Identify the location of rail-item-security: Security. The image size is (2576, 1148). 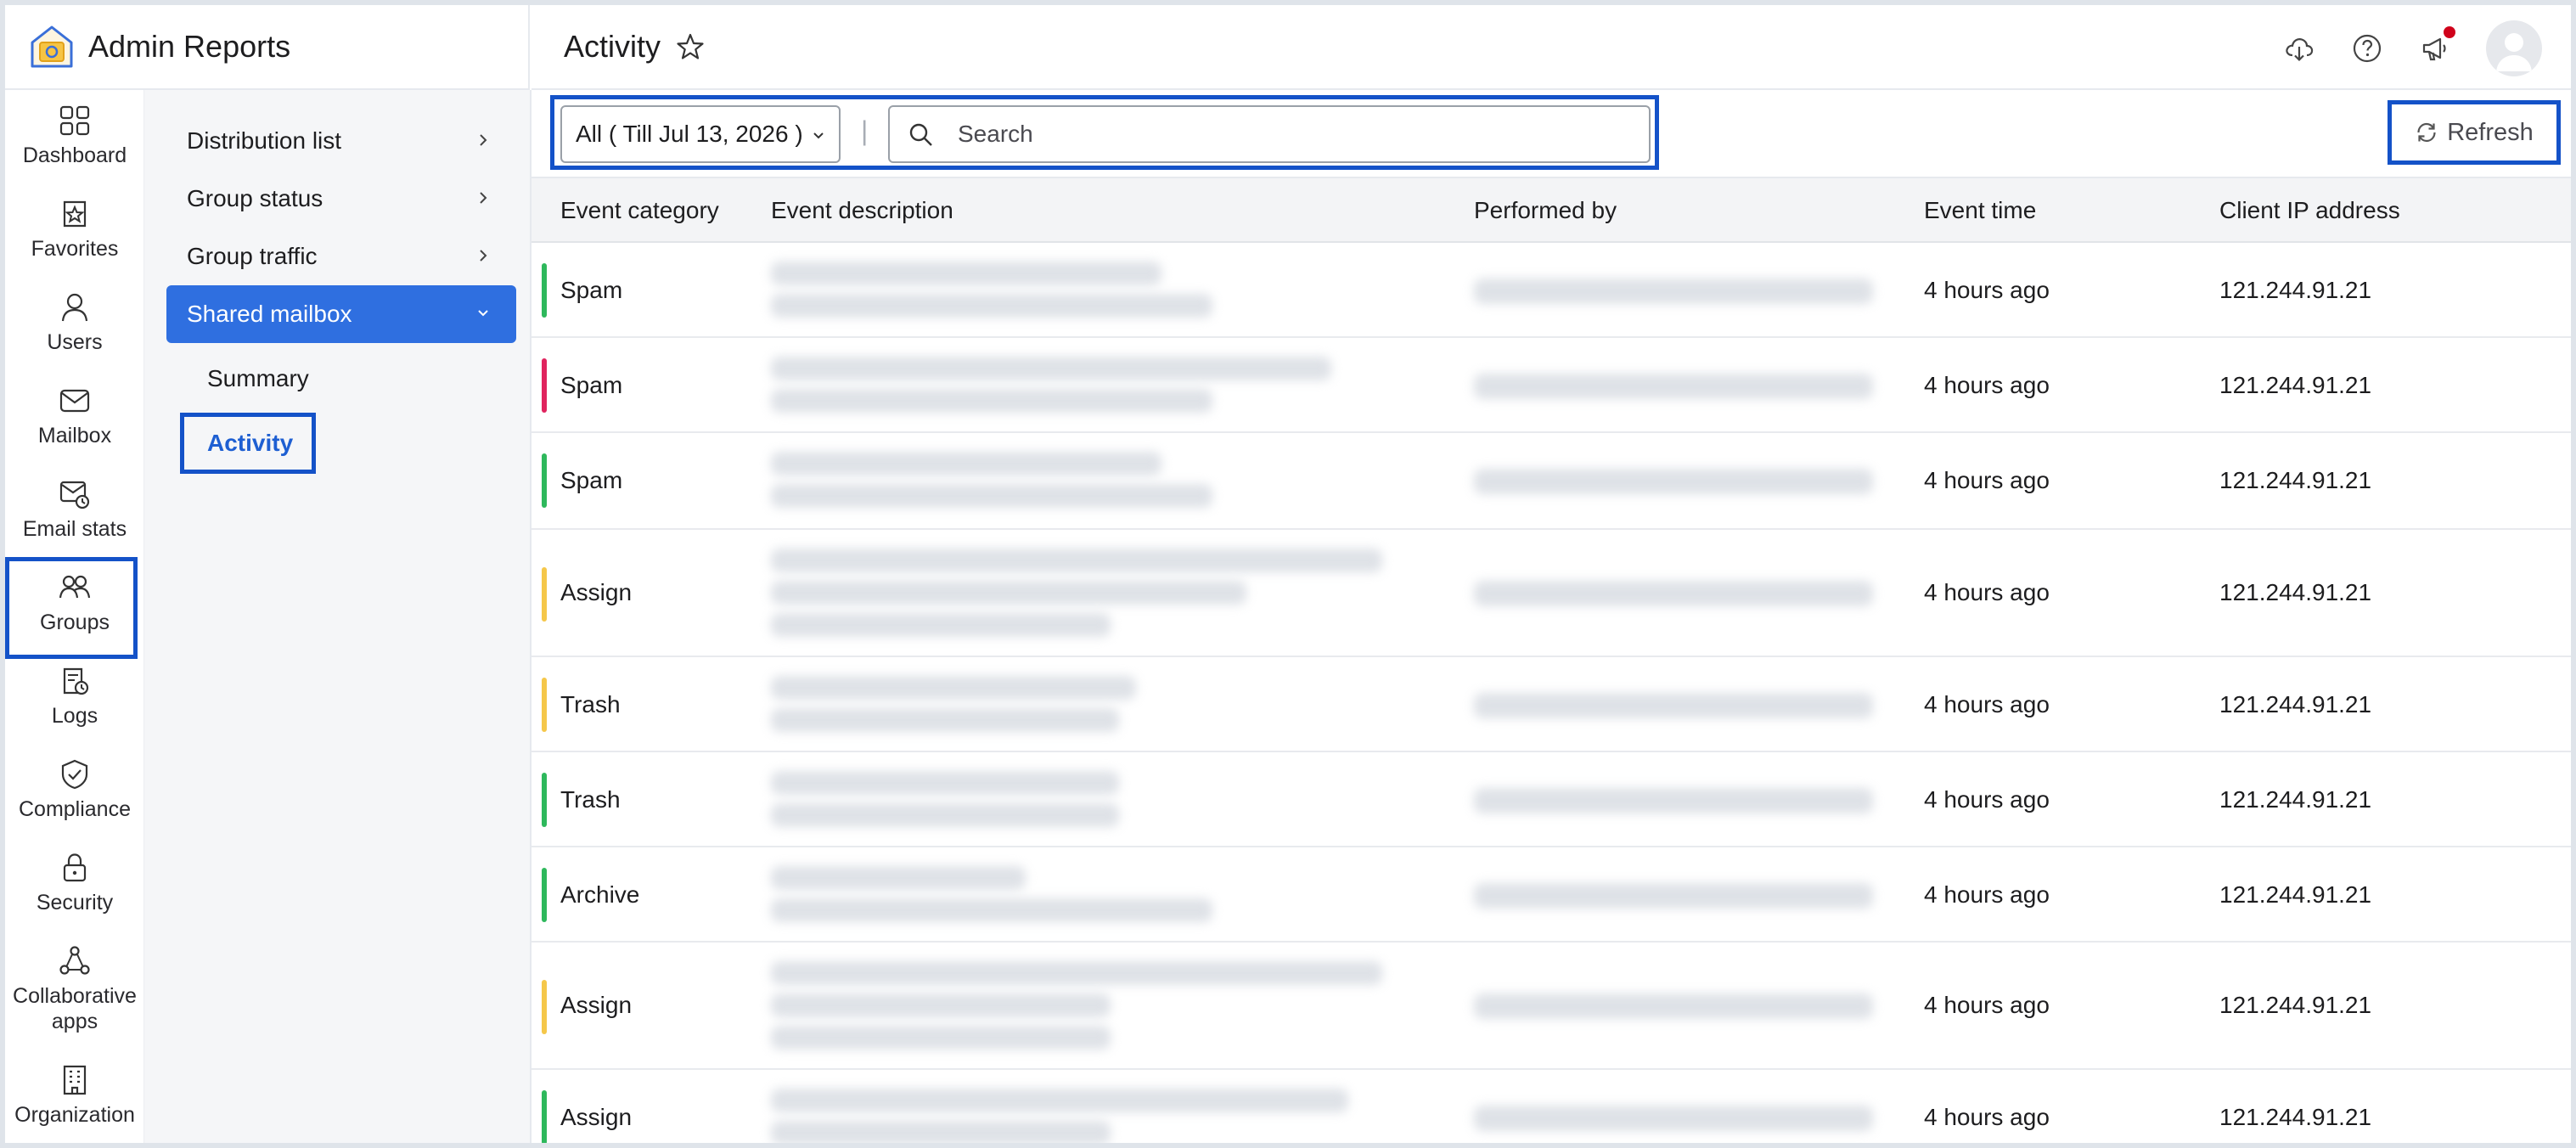
(74, 883).